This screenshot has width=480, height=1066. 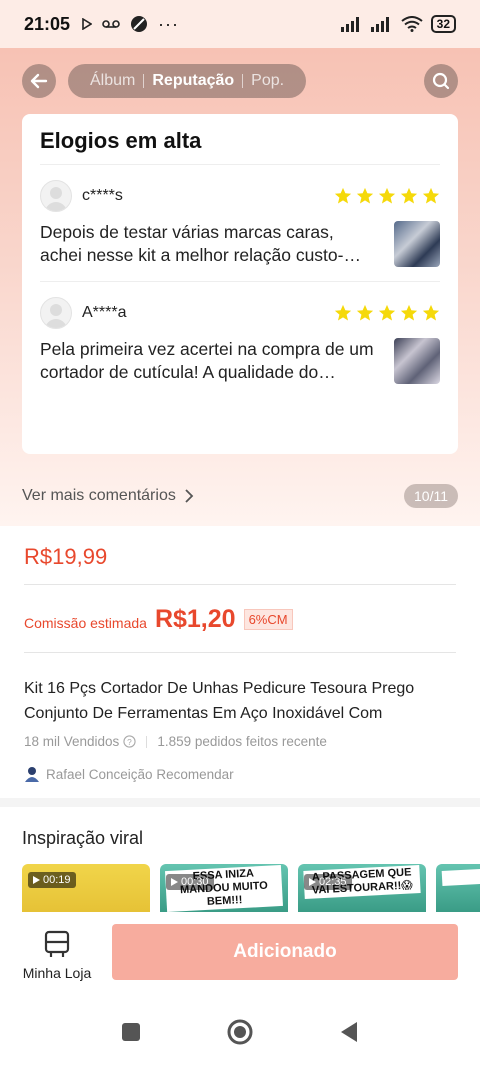 What do you see at coordinates (189, 496) in the screenshot?
I see `chevron-right-icon` at bounding box center [189, 496].